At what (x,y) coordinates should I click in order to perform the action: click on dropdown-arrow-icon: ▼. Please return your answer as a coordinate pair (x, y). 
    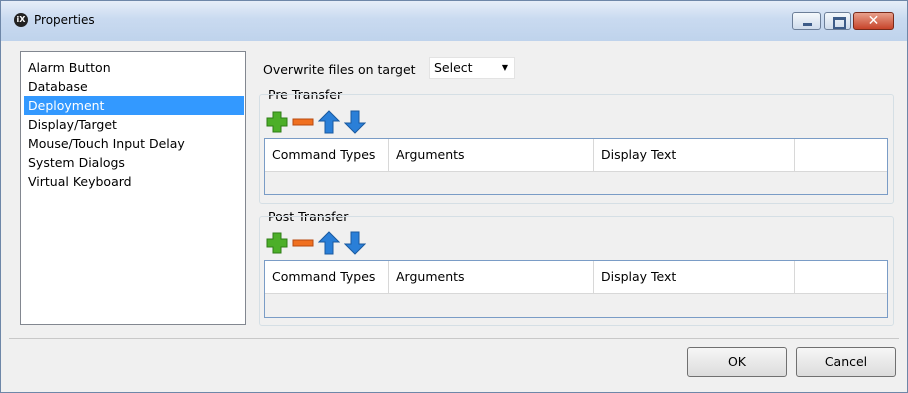
    Looking at the image, I should click on (504, 67).